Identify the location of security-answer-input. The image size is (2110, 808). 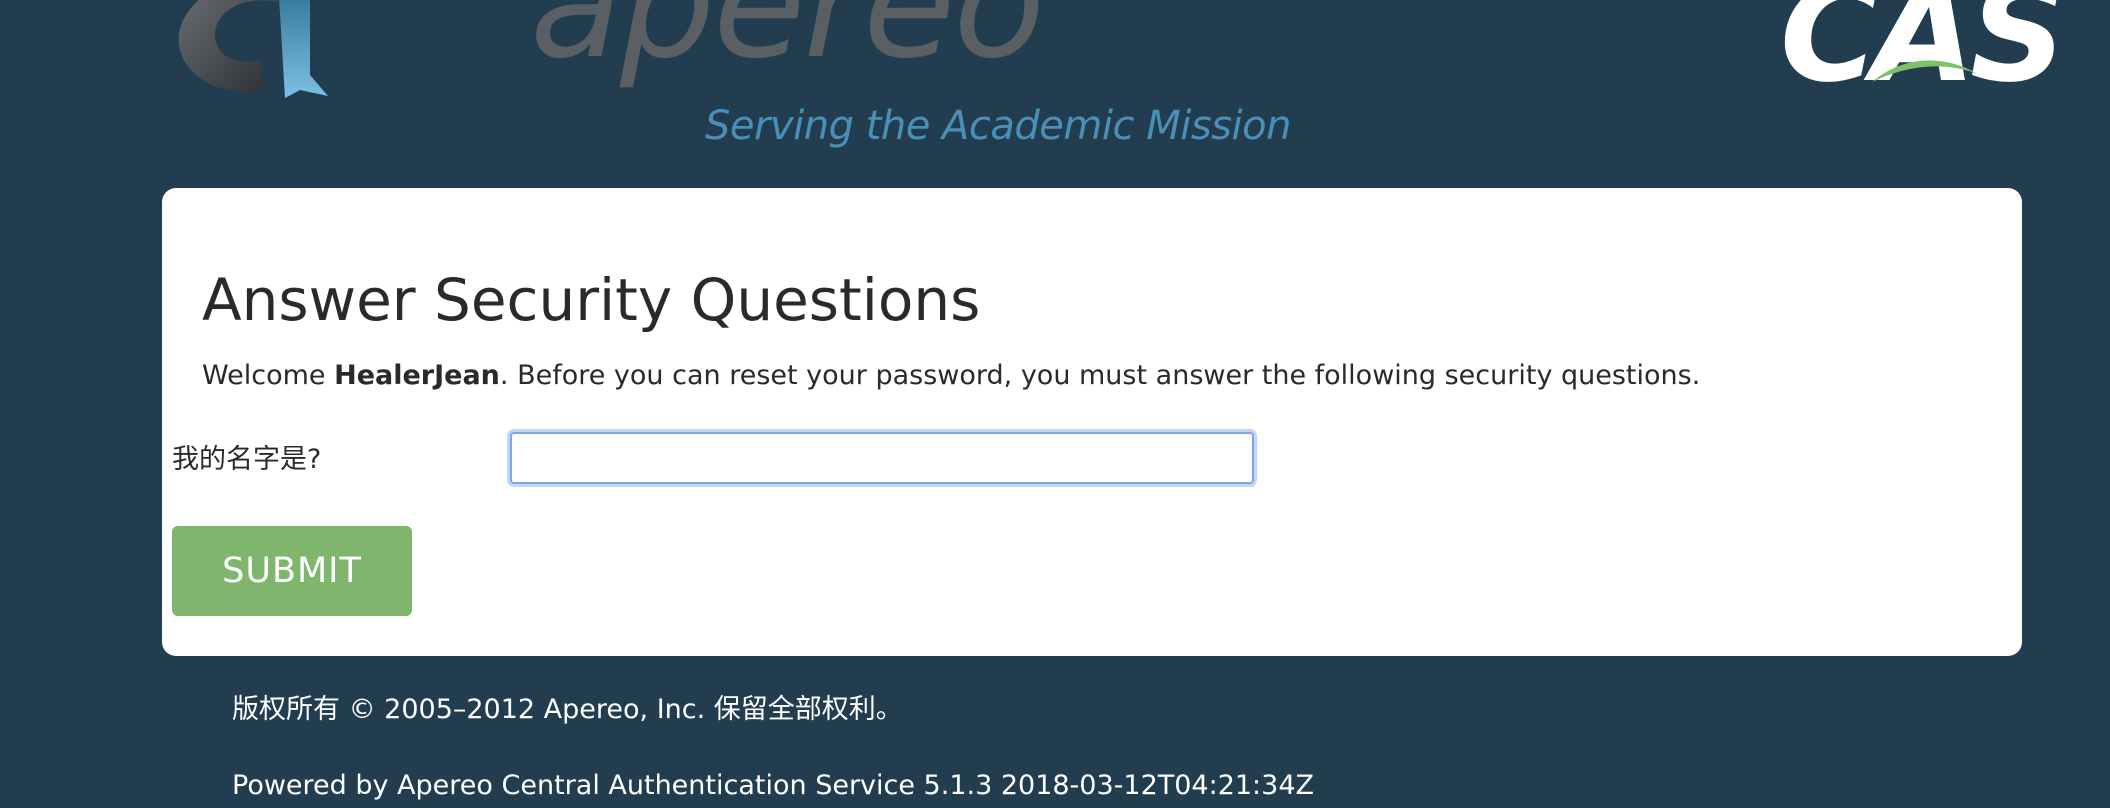
(882, 458).